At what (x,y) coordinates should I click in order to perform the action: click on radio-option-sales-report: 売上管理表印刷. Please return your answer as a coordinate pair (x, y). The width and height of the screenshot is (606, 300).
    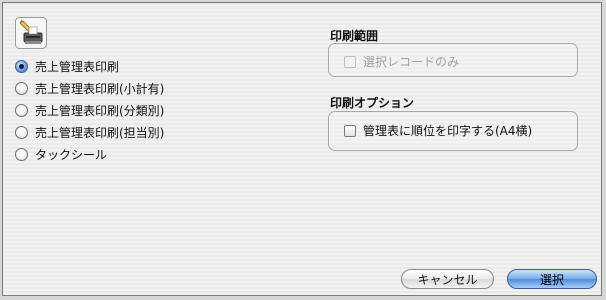
    Looking at the image, I should click on (89, 66).